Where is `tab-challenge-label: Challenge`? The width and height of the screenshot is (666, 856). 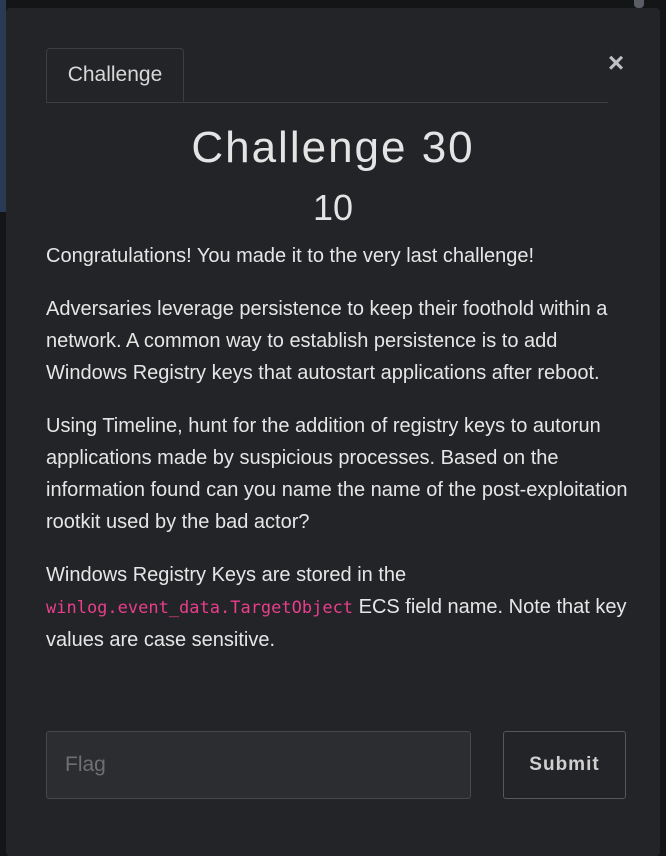 tab-challenge-label: Challenge is located at coordinates (115, 74).